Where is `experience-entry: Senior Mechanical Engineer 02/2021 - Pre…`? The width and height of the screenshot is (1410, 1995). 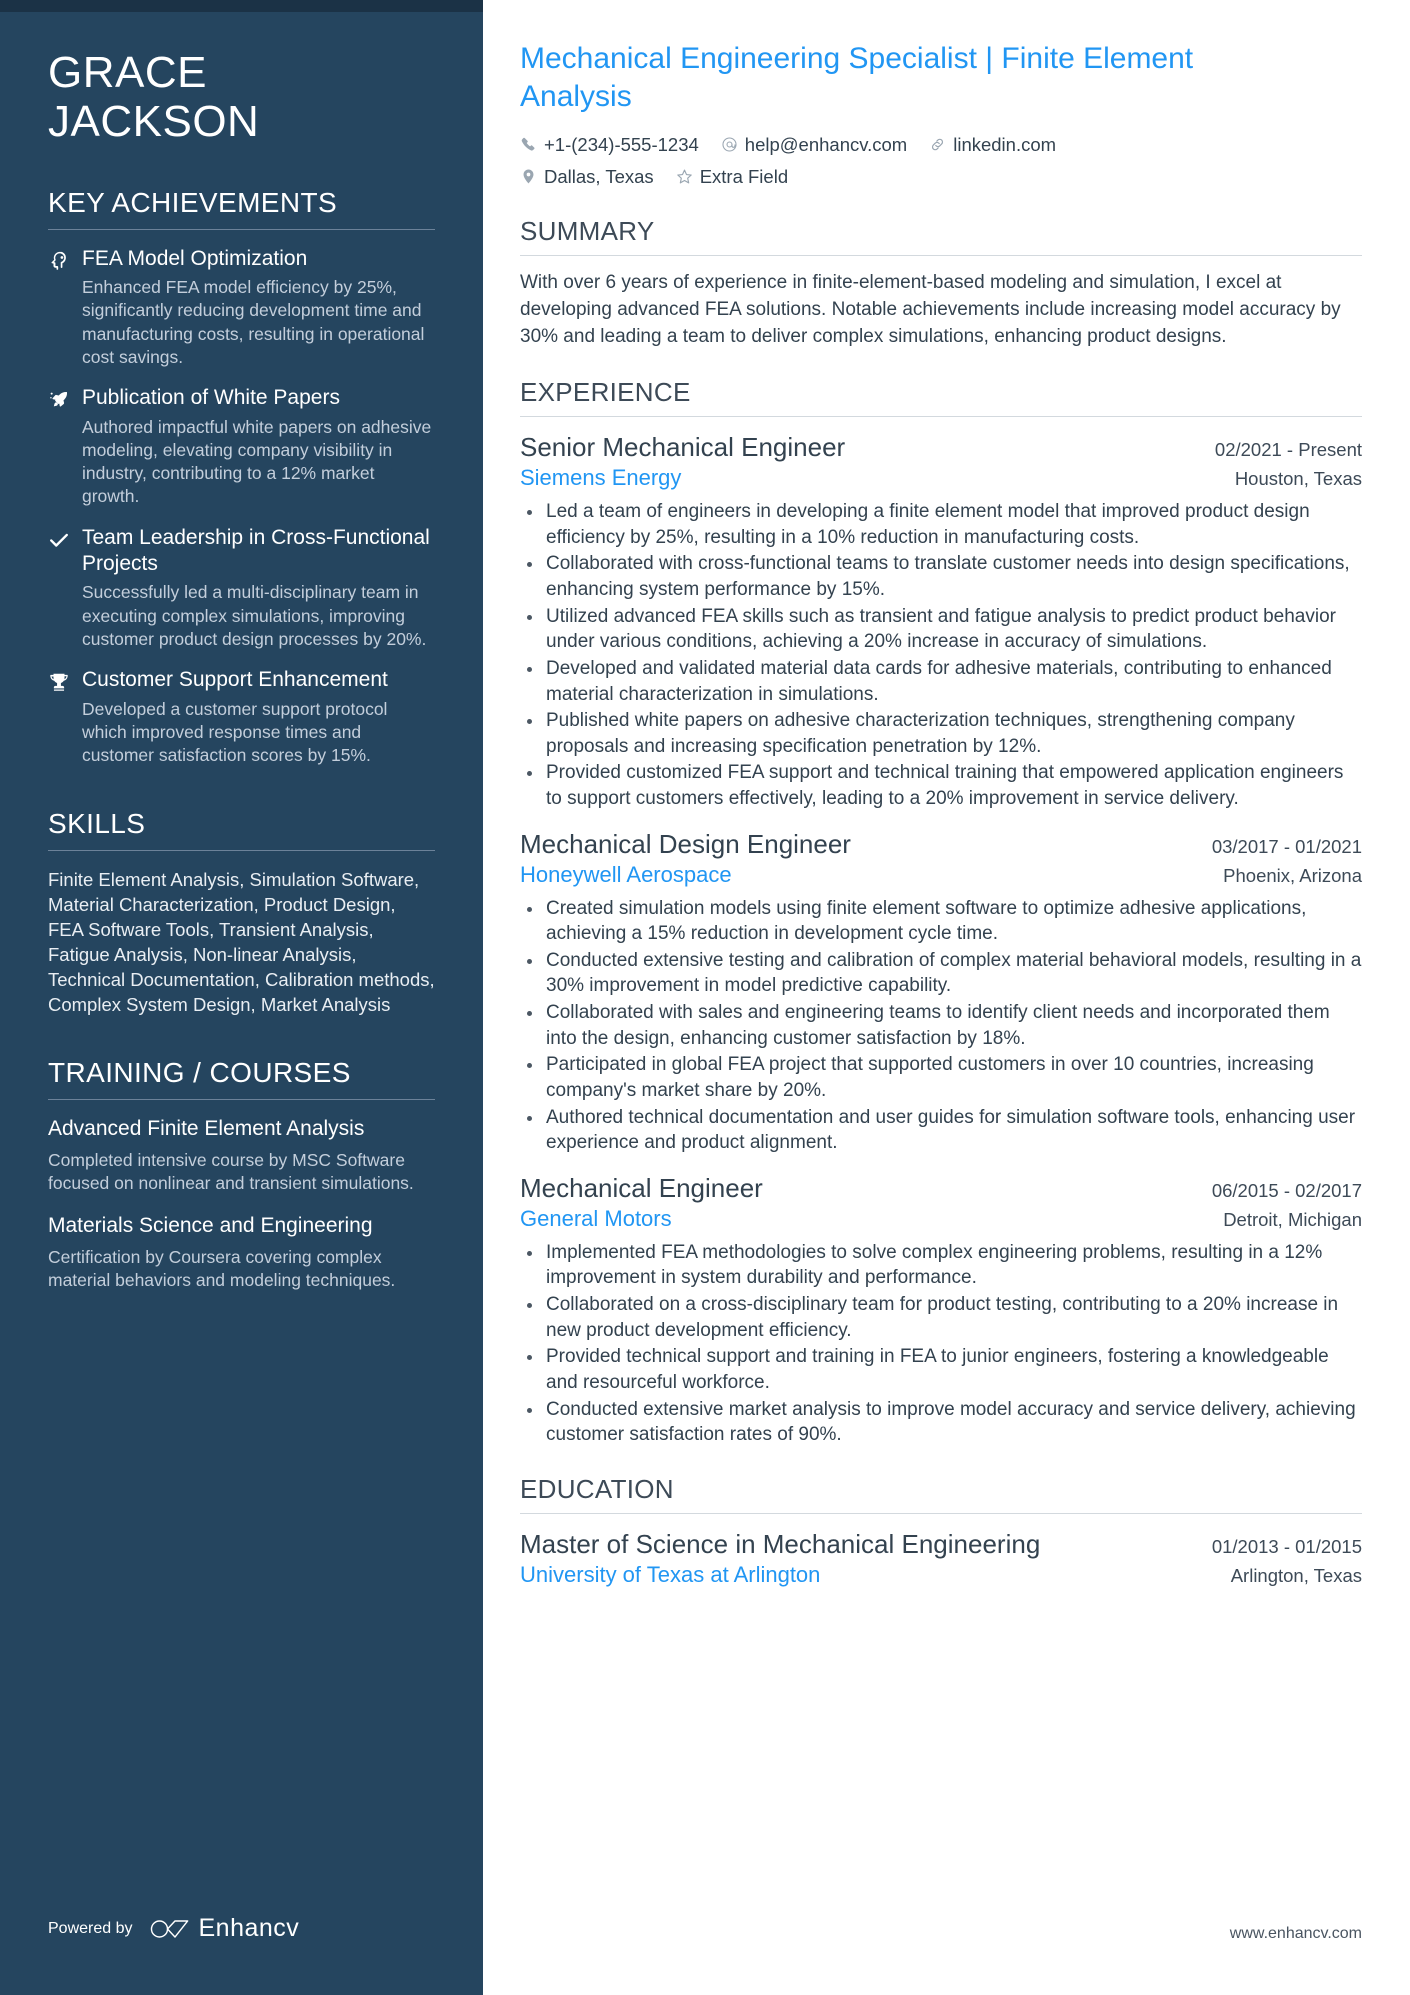 experience-entry: Senior Mechanical Engineer 02/2021 - Pre… is located at coordinates (941, 621).